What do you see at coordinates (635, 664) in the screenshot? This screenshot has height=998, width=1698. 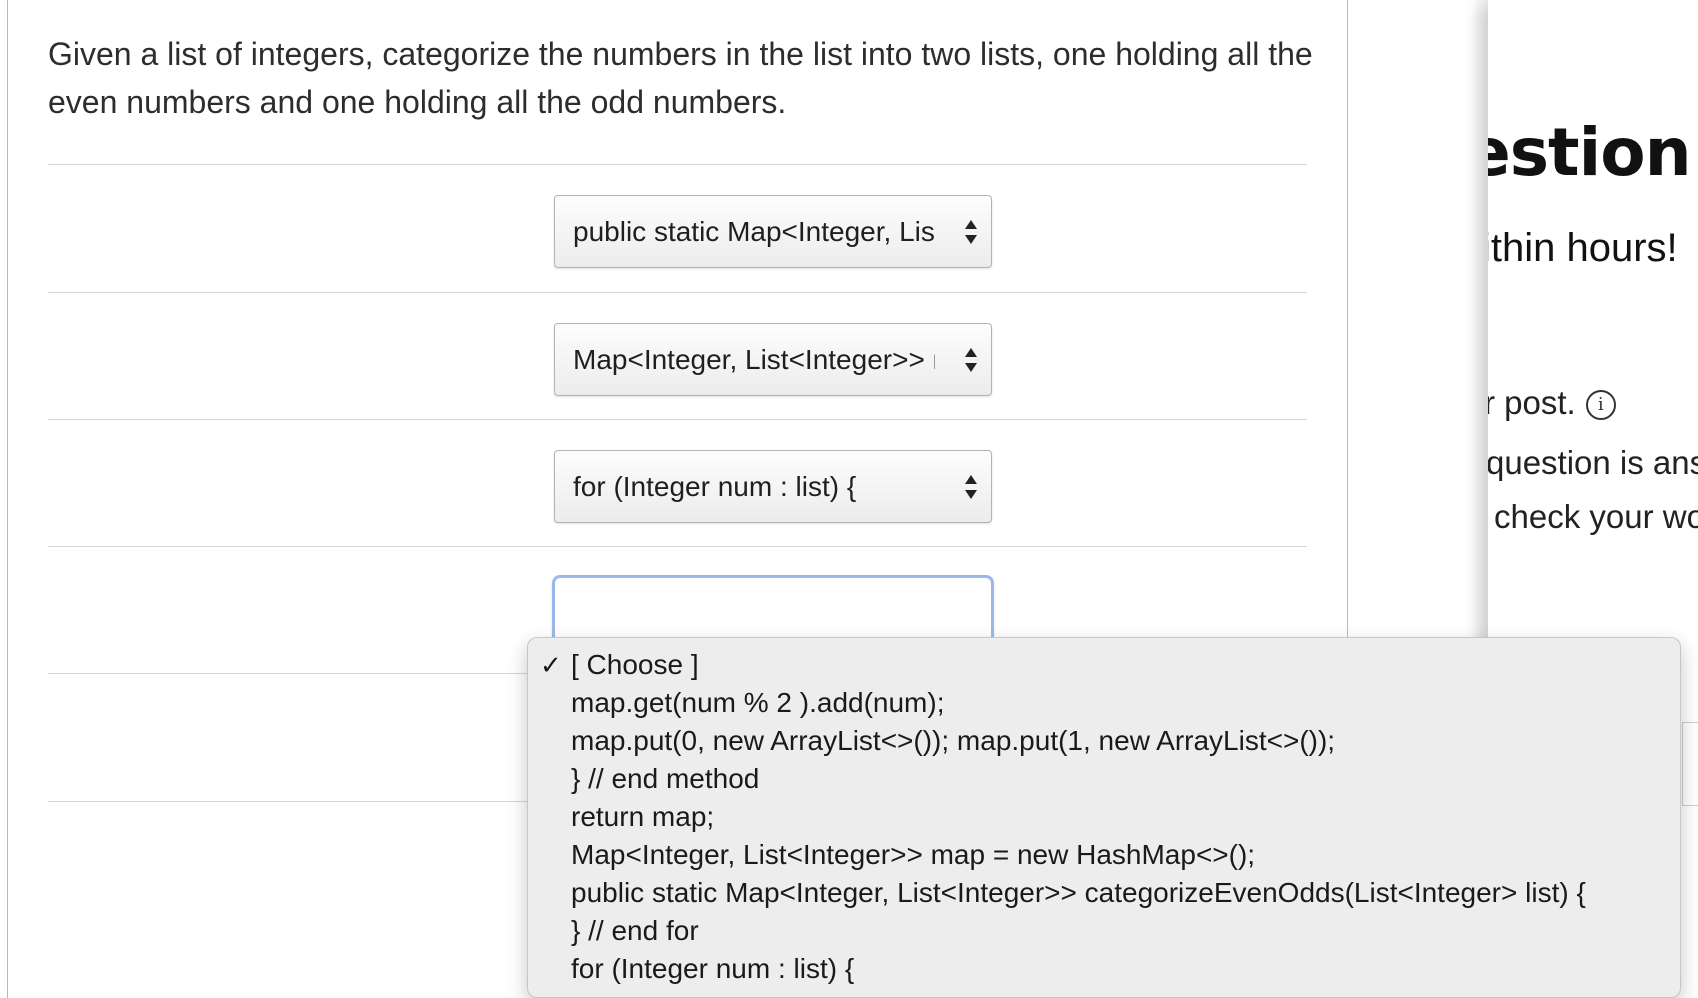 I see `option-label: [ Choose ]` at bounding box center [635, 664].